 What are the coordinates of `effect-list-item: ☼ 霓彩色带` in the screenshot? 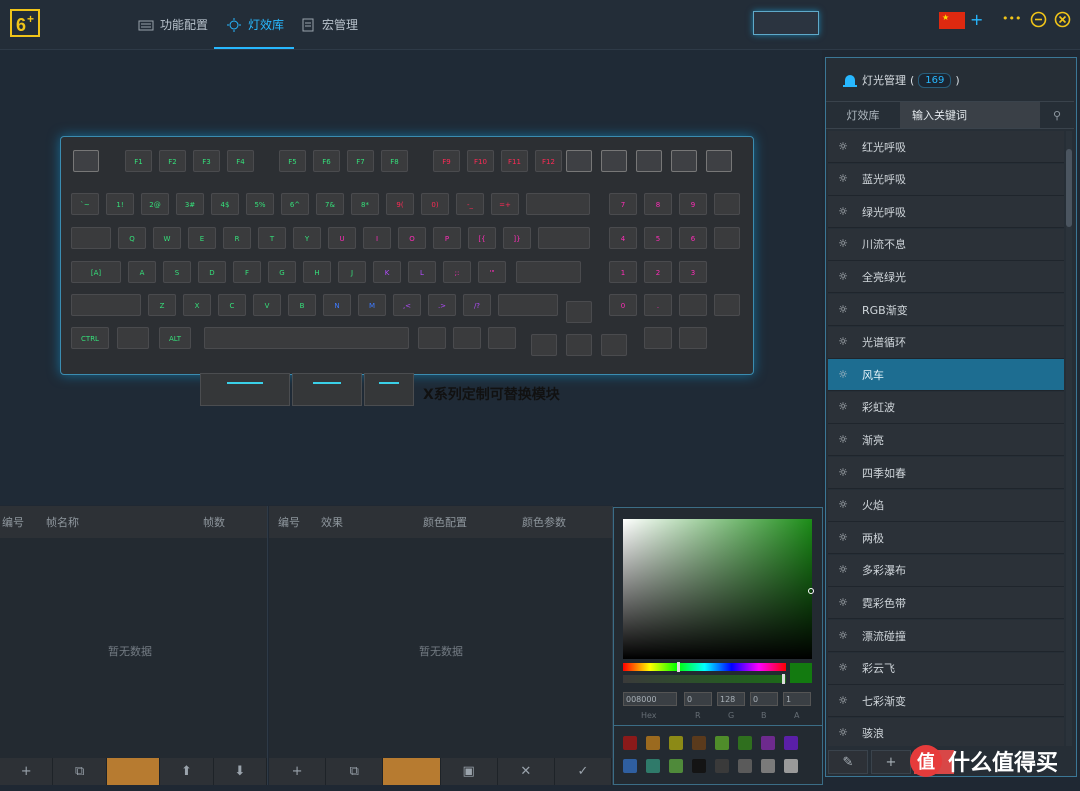 It's located at (946, 603).